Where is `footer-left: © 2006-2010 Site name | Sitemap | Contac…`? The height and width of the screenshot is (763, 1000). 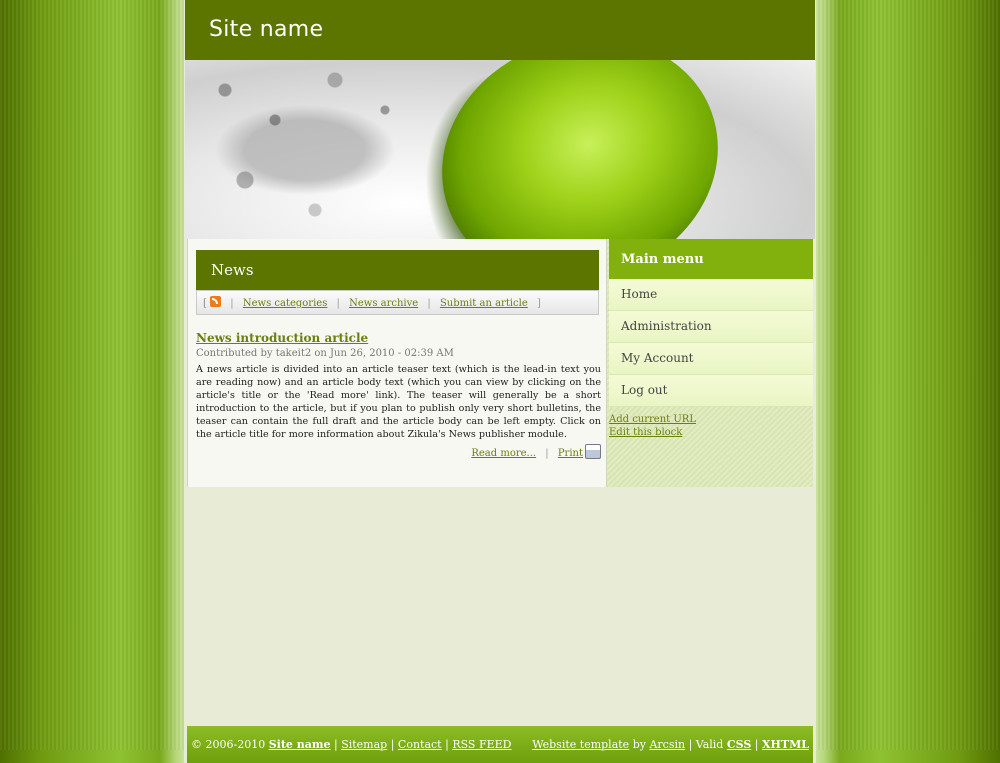
footer-left: © 2006-2010 Site name | Sitemap | Contac… is located at coordinates (351, 744).